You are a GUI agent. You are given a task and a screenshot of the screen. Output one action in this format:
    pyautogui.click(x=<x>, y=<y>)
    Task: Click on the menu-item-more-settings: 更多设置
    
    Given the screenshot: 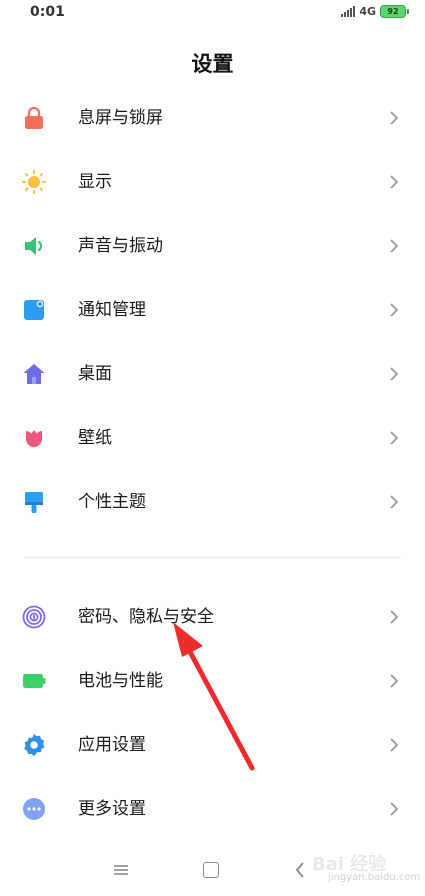 What is the action you would take?
    pyautogui.click(x=212, y=809)
    